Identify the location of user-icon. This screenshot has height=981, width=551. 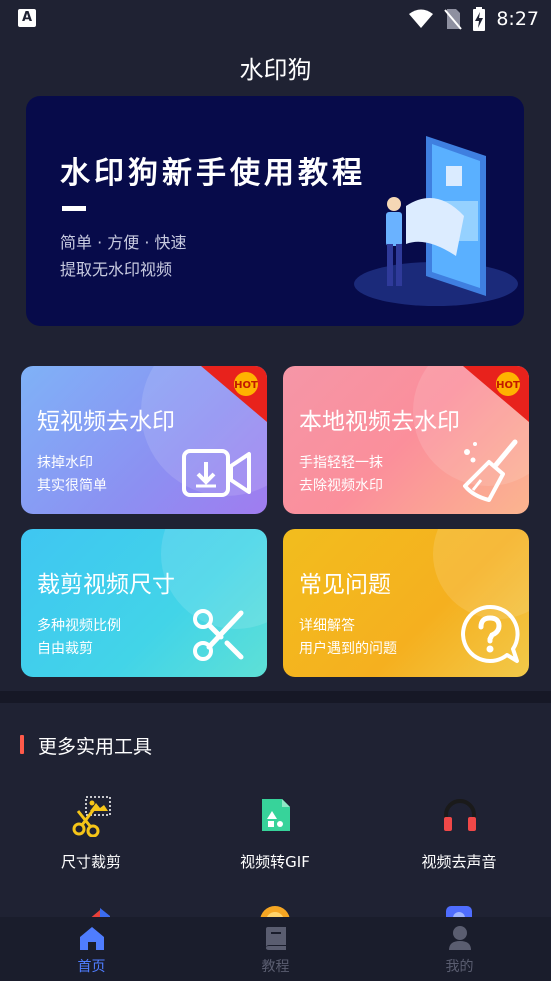
(460, 938).